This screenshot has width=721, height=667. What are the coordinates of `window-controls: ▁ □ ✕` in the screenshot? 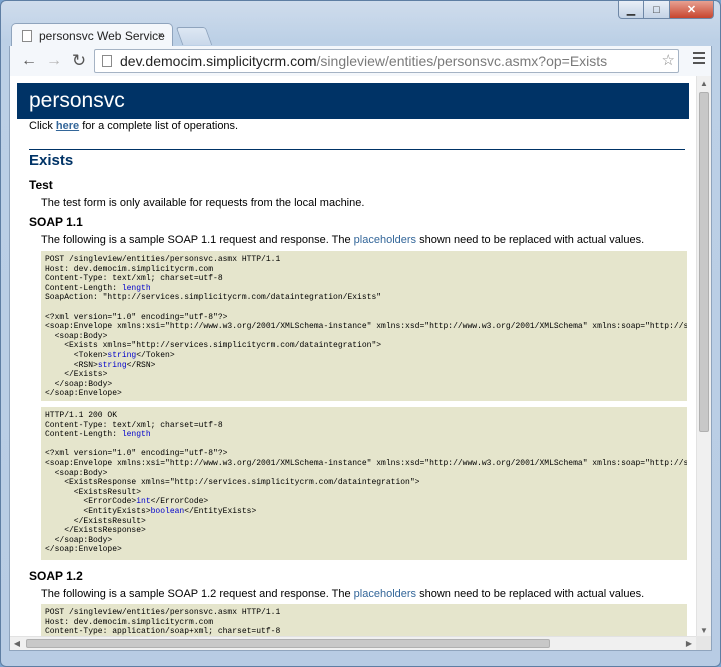 It's located at (666, 10).